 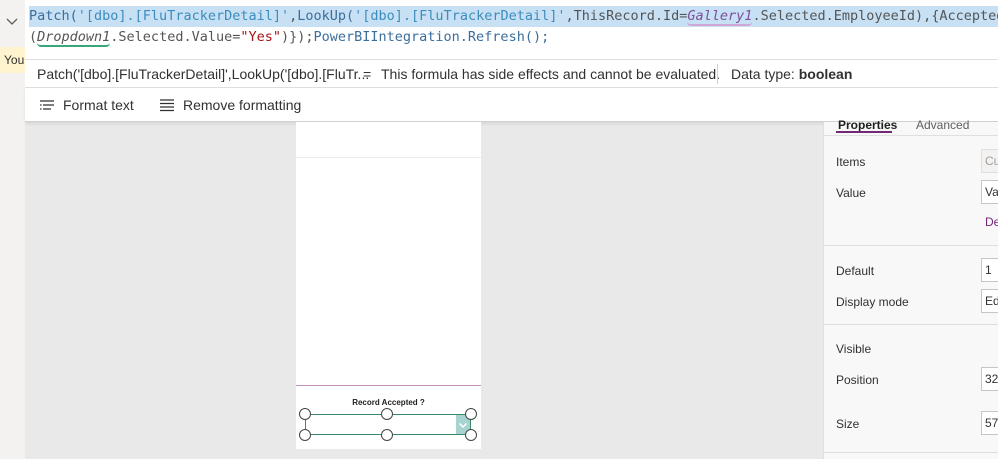 I want to click on format-toolbar: Format text Remove formatting, so click(x=511, y=105).